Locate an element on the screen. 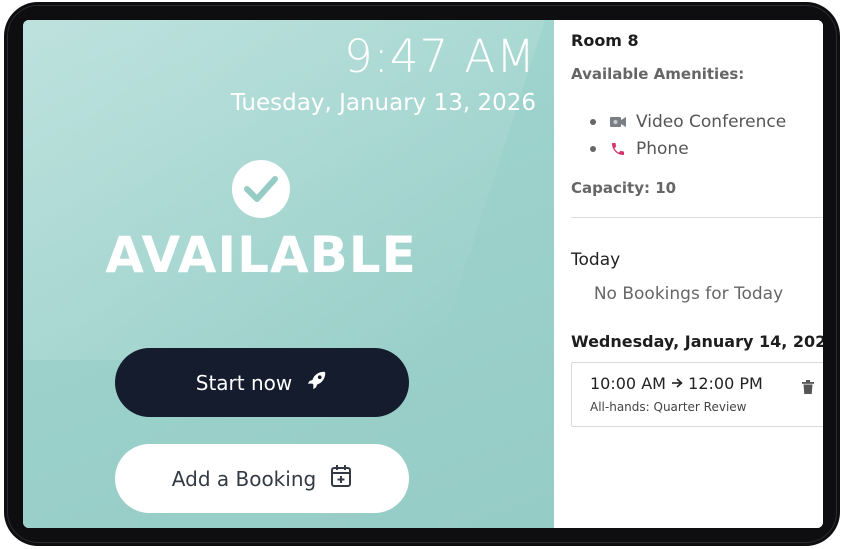 The width and height of the screenshot is (844, 549). add-booking-button: Add a Booking is located at coordinates (262, 478).